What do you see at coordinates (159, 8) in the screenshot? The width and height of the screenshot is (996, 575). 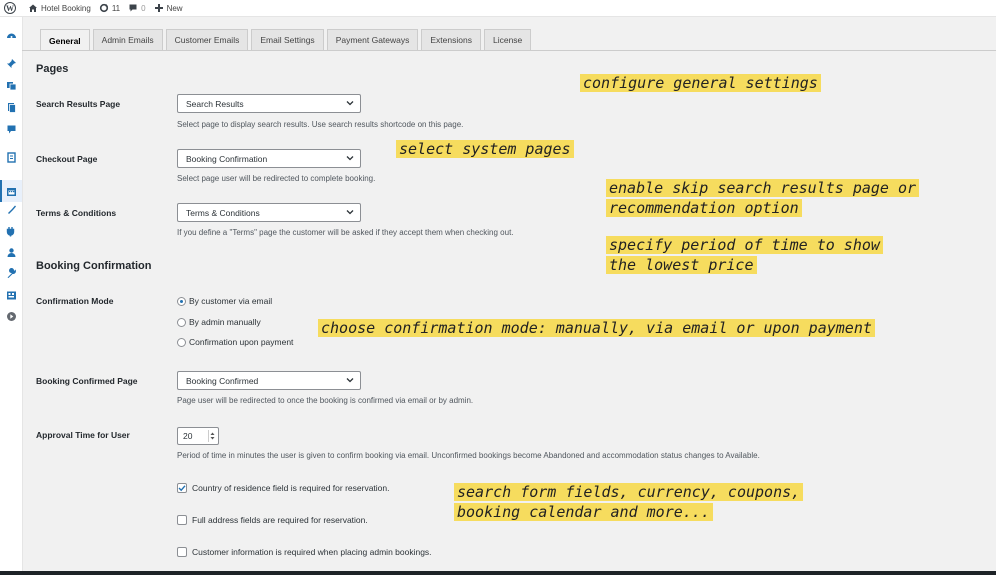 I see `plus-icon` at bounding box center [159, 8].